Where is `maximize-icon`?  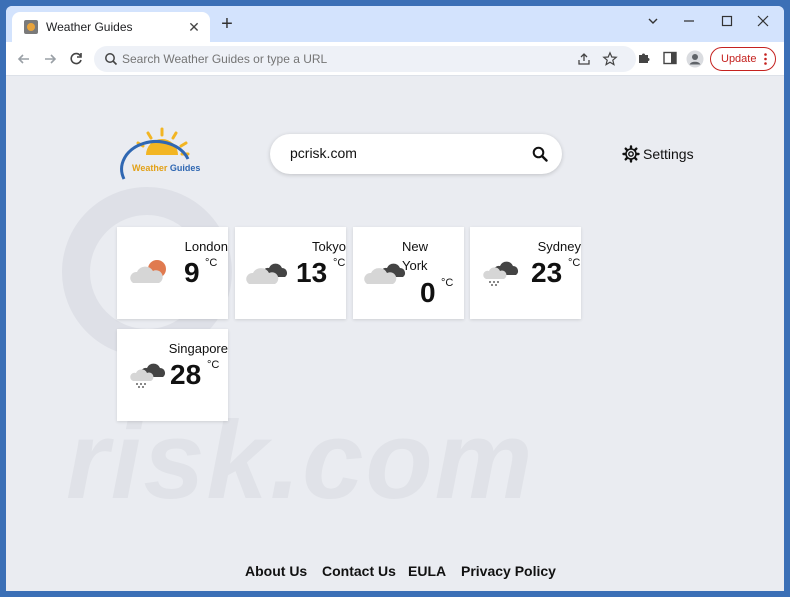 maximize-icon is located at coordinates (727, 21).